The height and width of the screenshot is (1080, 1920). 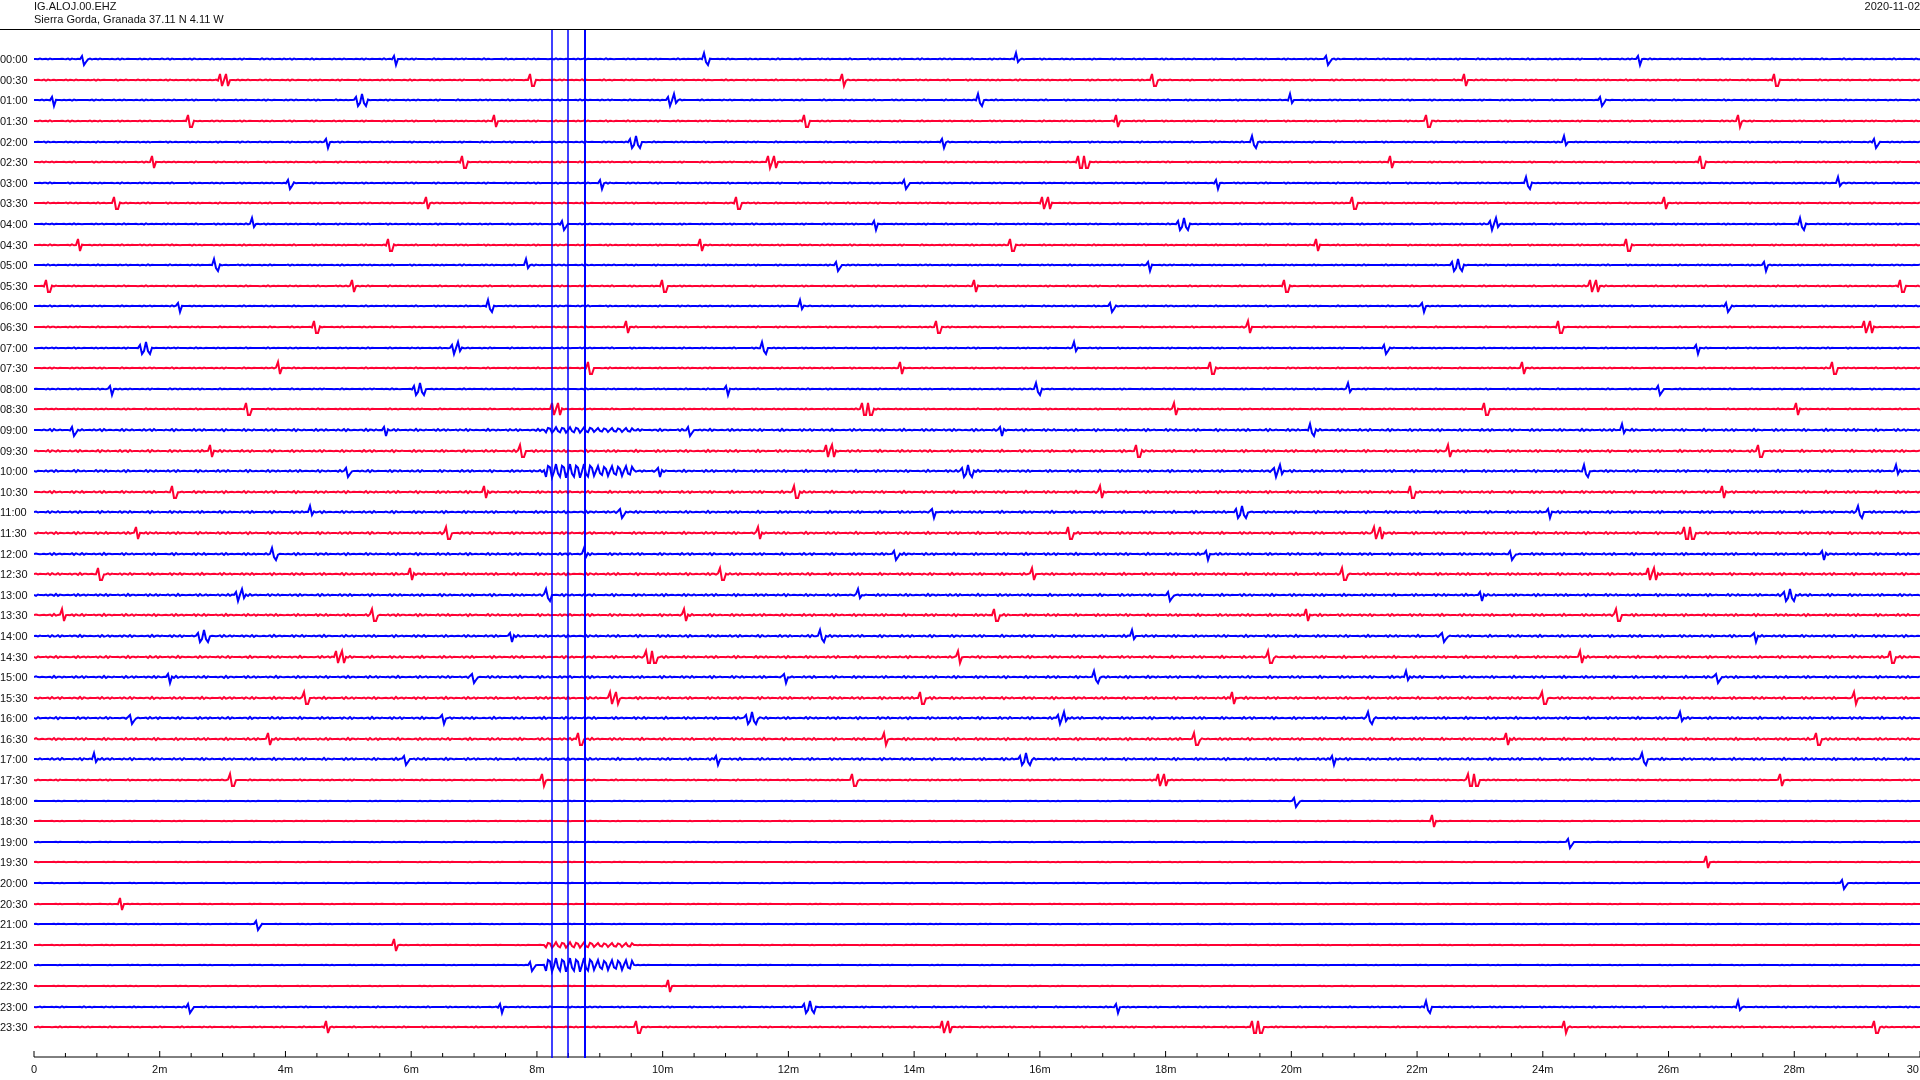 I want to click on axis-tick-label: 14m, so click(x=914, y=1068).